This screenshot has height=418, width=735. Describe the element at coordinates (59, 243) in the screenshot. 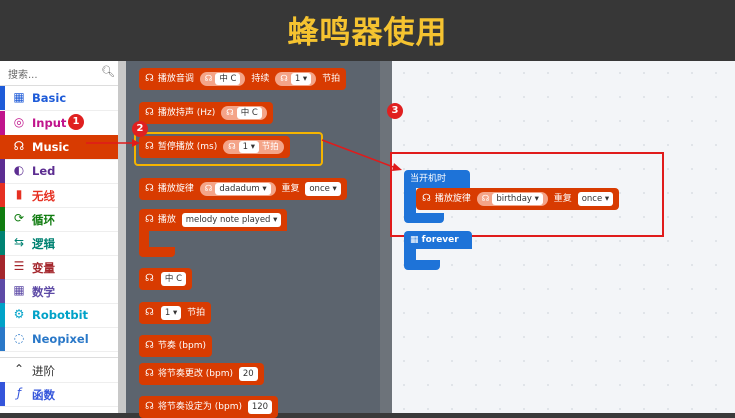

I see `category-logic: ⇆ 逻辑` at that location.